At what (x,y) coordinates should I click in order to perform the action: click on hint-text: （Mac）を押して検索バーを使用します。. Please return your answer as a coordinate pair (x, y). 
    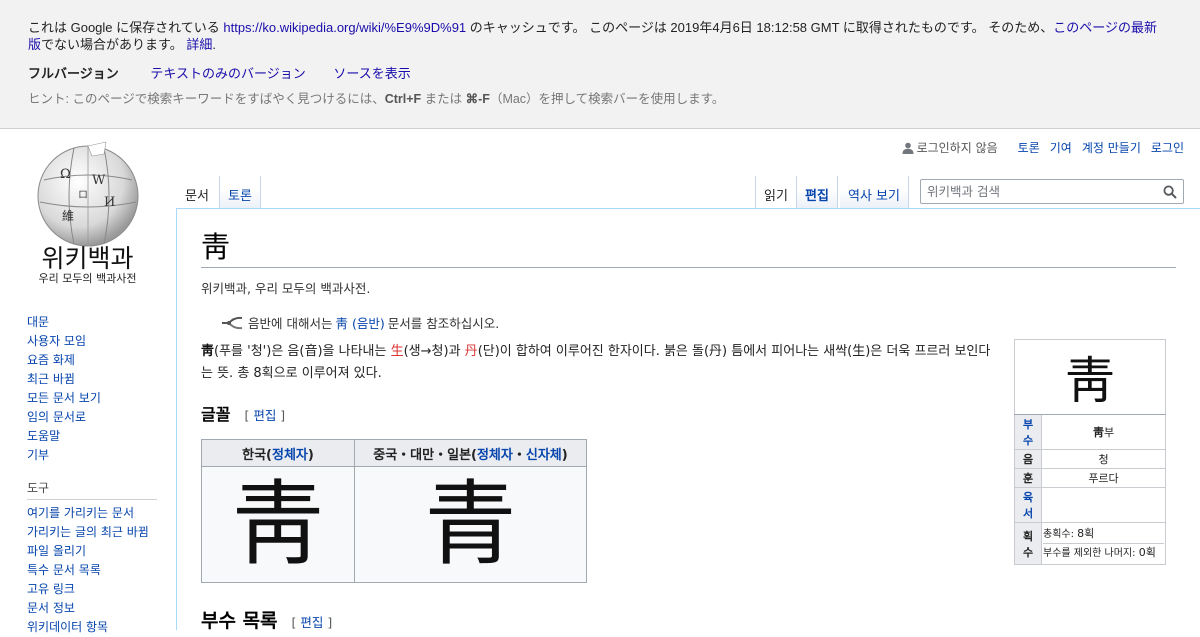
    Looking at the image, I should click on (607, 99).